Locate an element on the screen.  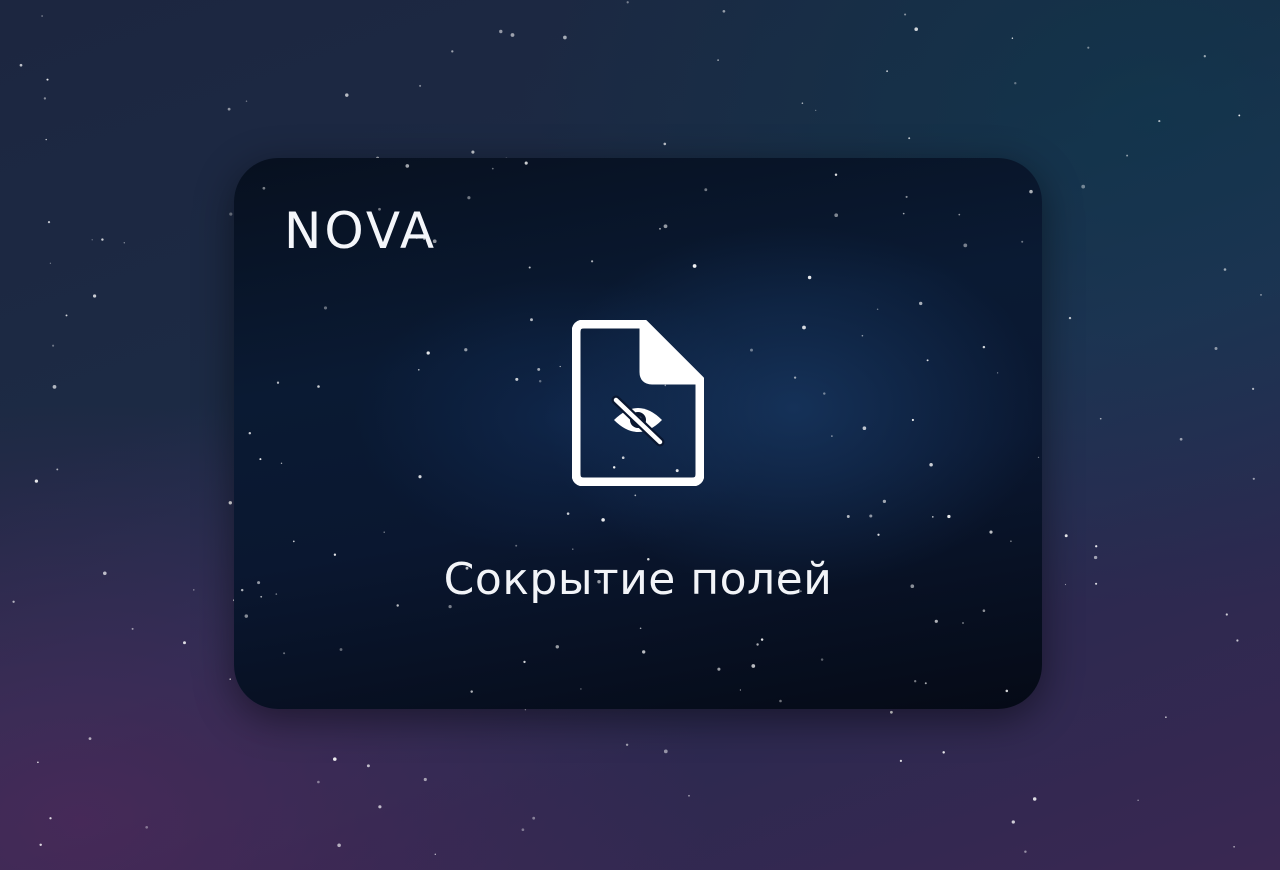
document-hidden-eye-icon is located at coordinates (638, 403).